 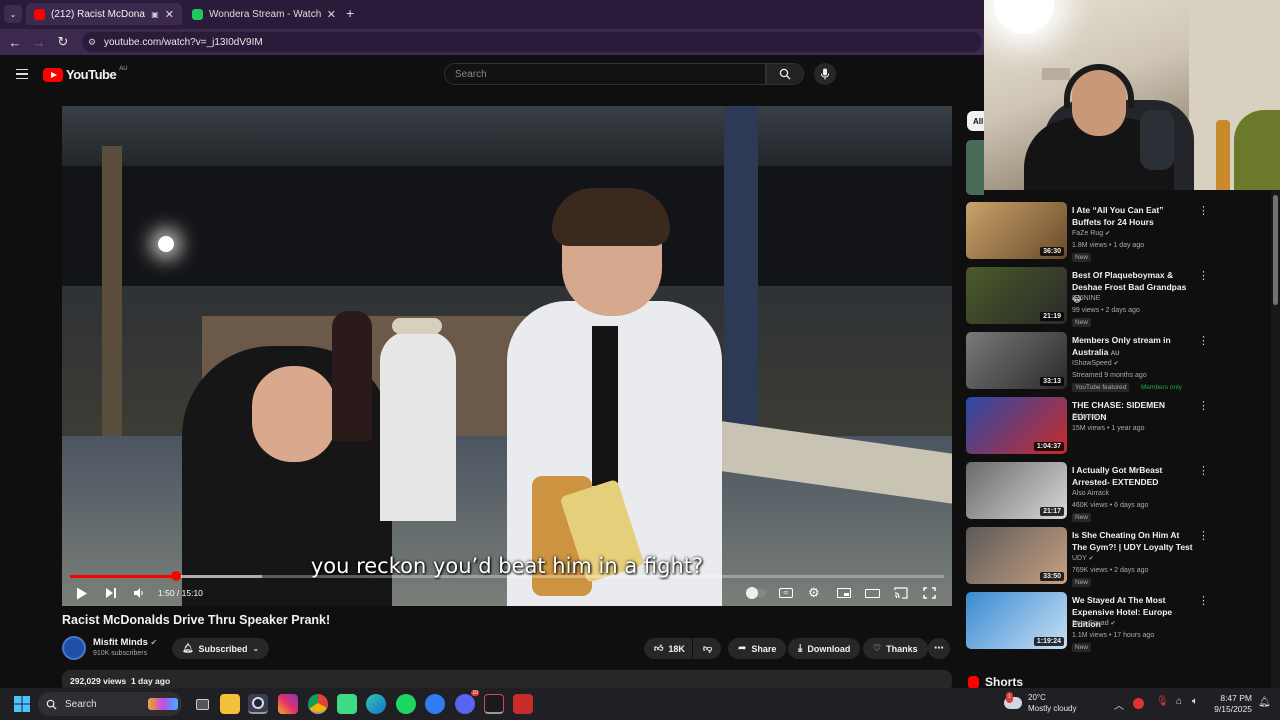 What do you see at coordinates (1089, 417) in the screenshot?
I see `recommendation-channel: Sidemen ✔` at bounding box center [1089, 417].